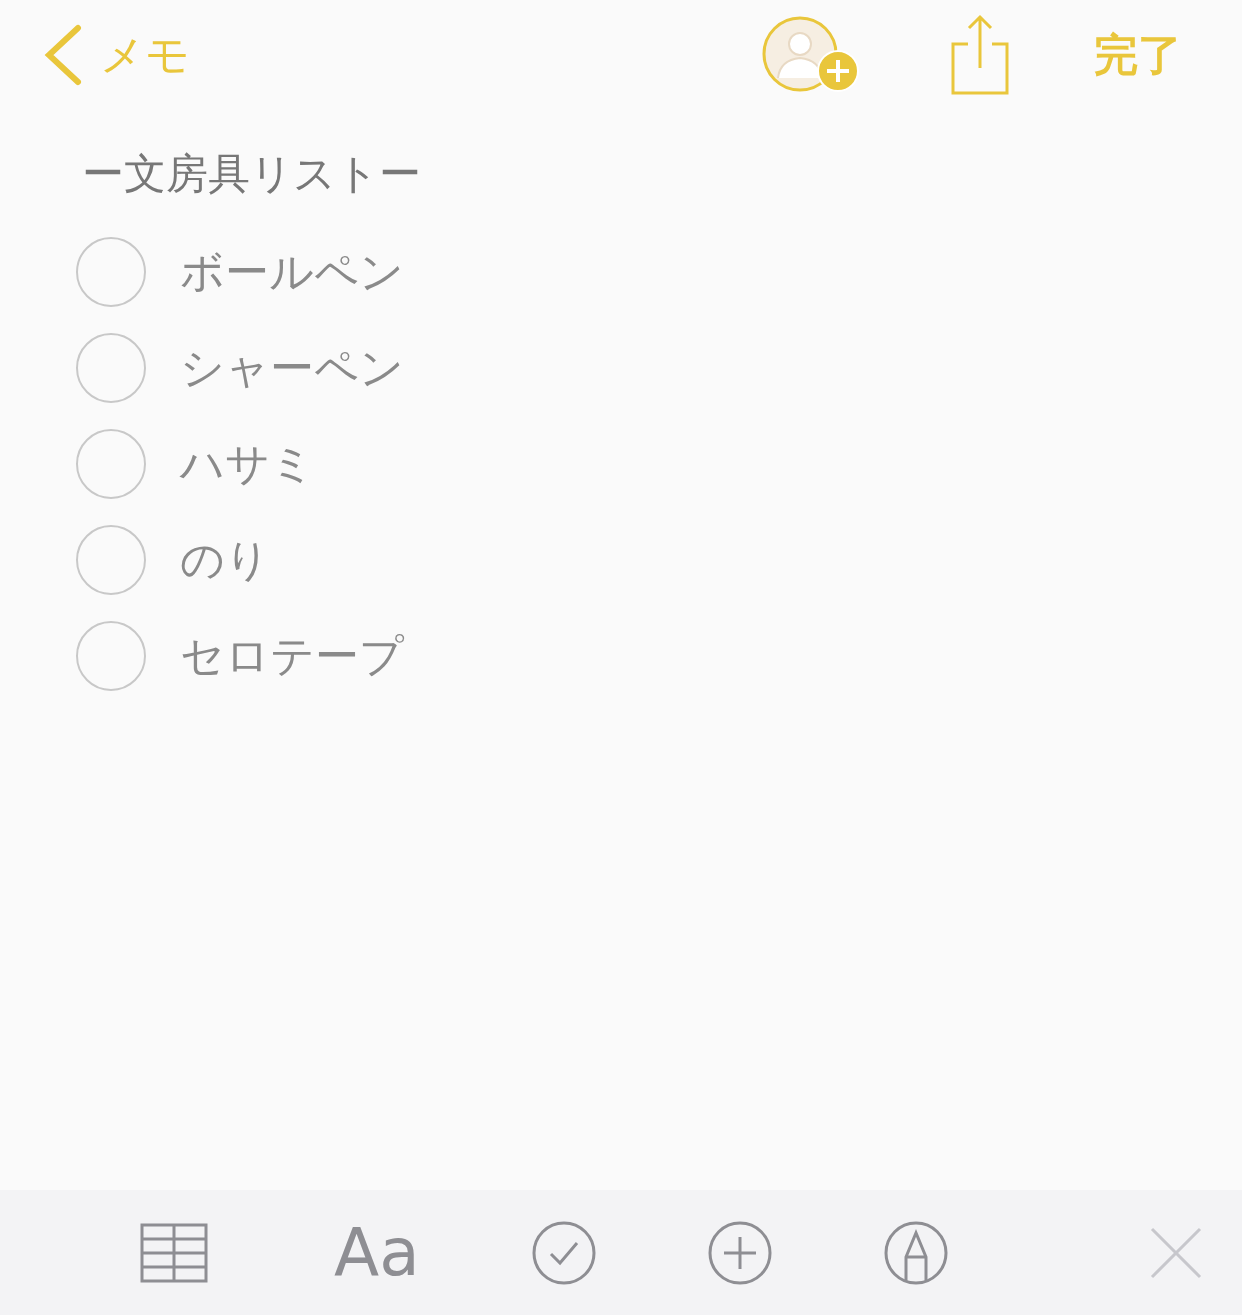 The height and width of the screenshot is (1315, 1242). Describe the element at coordinates (1175, 1252) in the screenshot. I see `close-icon` at that location.